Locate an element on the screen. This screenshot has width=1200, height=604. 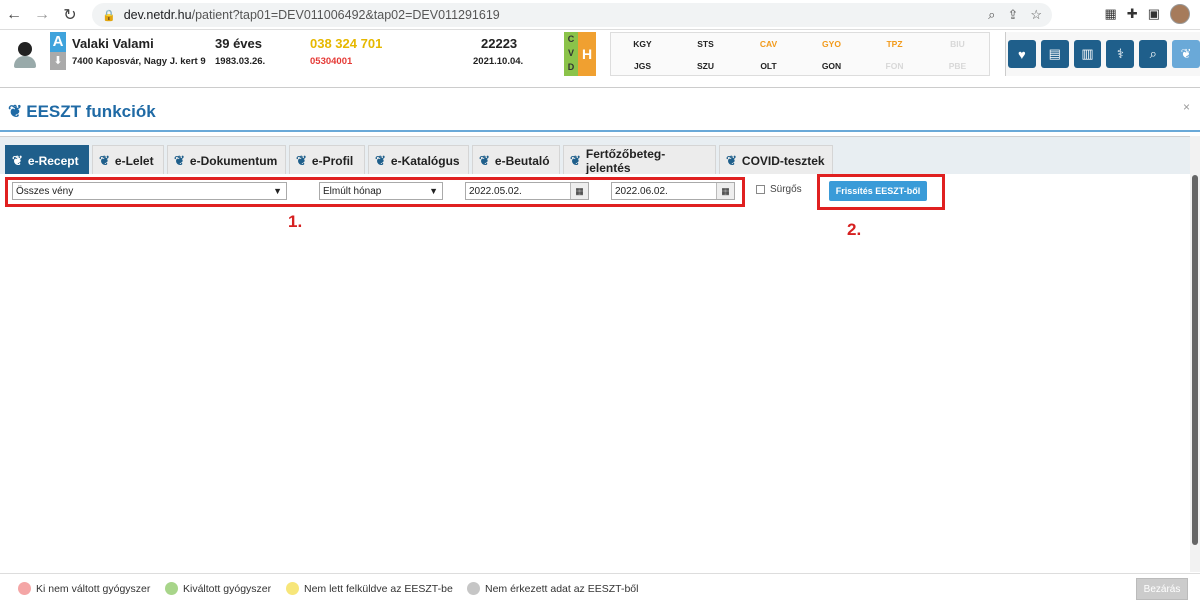
date-from-input: 2022.05.02. ▦ is located at coordinates (527, 191).